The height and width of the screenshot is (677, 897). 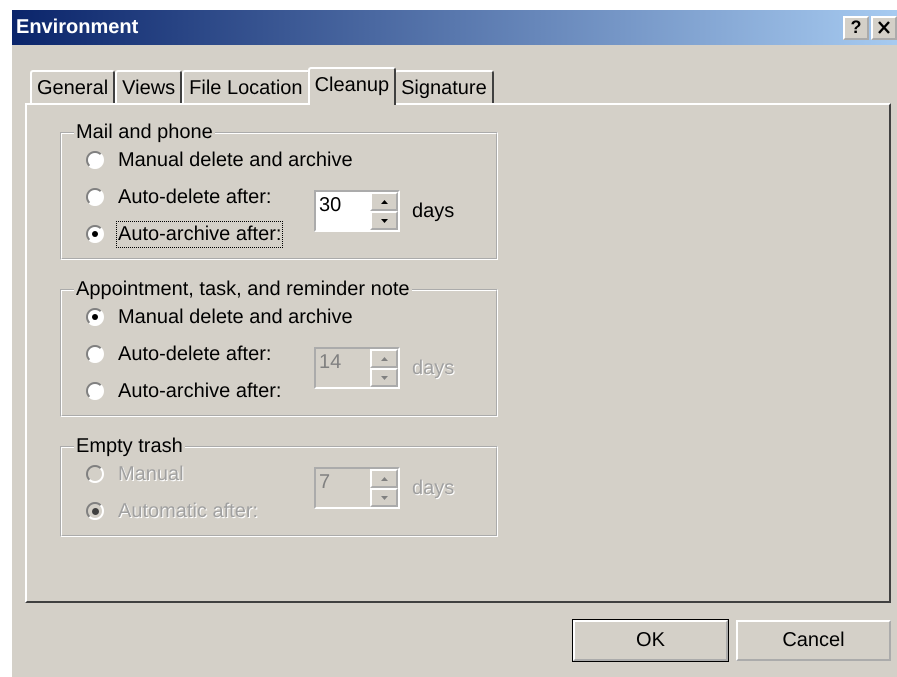 What do you see at coordinates (129, 446) in the screenshot?
I see `group-title: Empty trash` at bounding box center [129, 446].